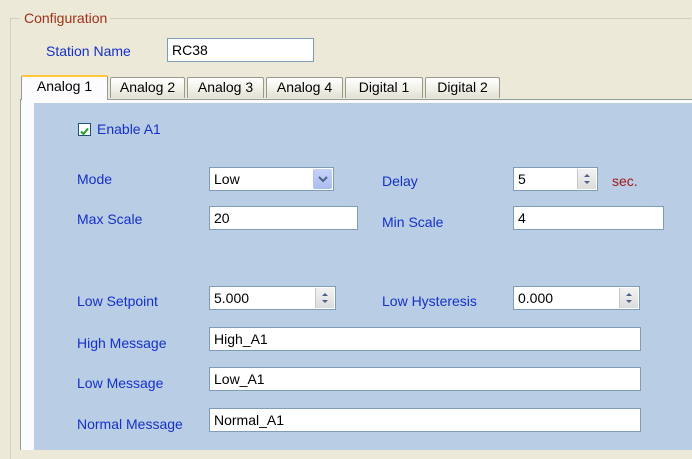 Image resolution: width=692 pixels, height=459 pixels. What do you see at coordinates (88, 51) in the screenshot?
I see `station-name-label: Station Name` at bounding box center [88, 51].